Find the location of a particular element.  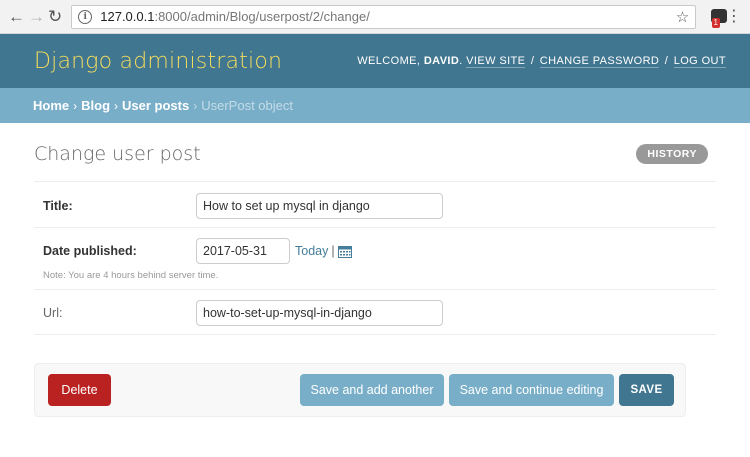

save-and-continue-button: Save and continue editing is located at coordinates (531, 390).